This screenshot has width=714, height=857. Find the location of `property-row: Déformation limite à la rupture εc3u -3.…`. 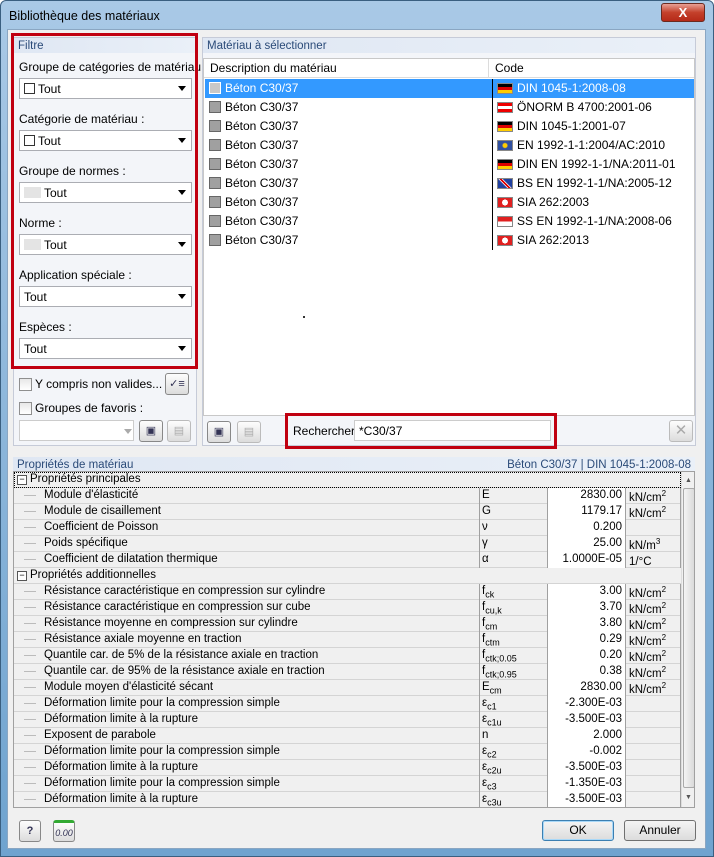

property-row: Déformation limite à la rupture εc3u -3.… is located at coordinates (347, 799).